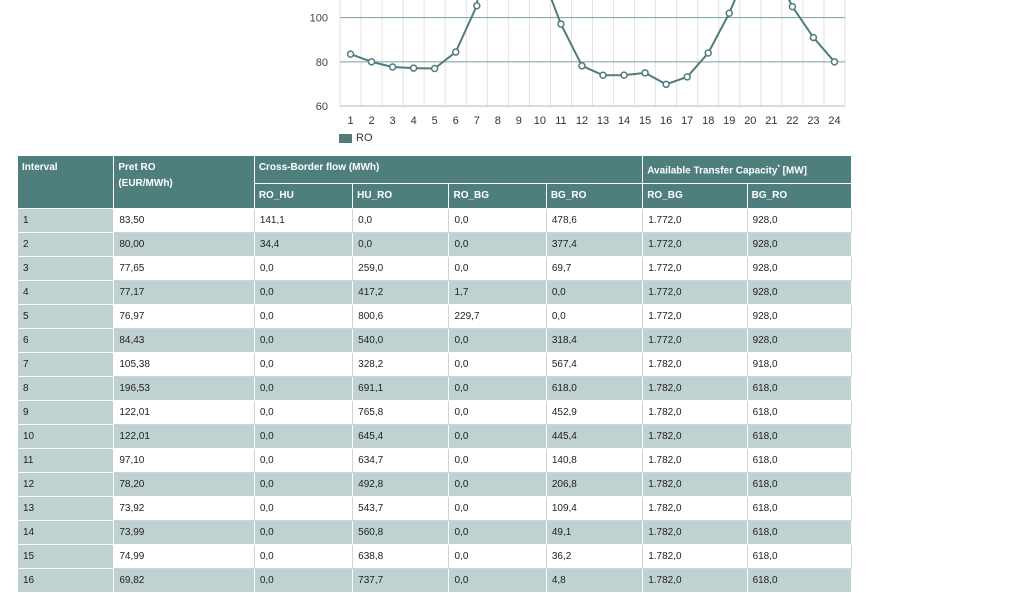 The image size is (1024, 593). Describe the element at coordinates (834, 121) in the screenshot. I see `x-tick-label: 24` at that location.